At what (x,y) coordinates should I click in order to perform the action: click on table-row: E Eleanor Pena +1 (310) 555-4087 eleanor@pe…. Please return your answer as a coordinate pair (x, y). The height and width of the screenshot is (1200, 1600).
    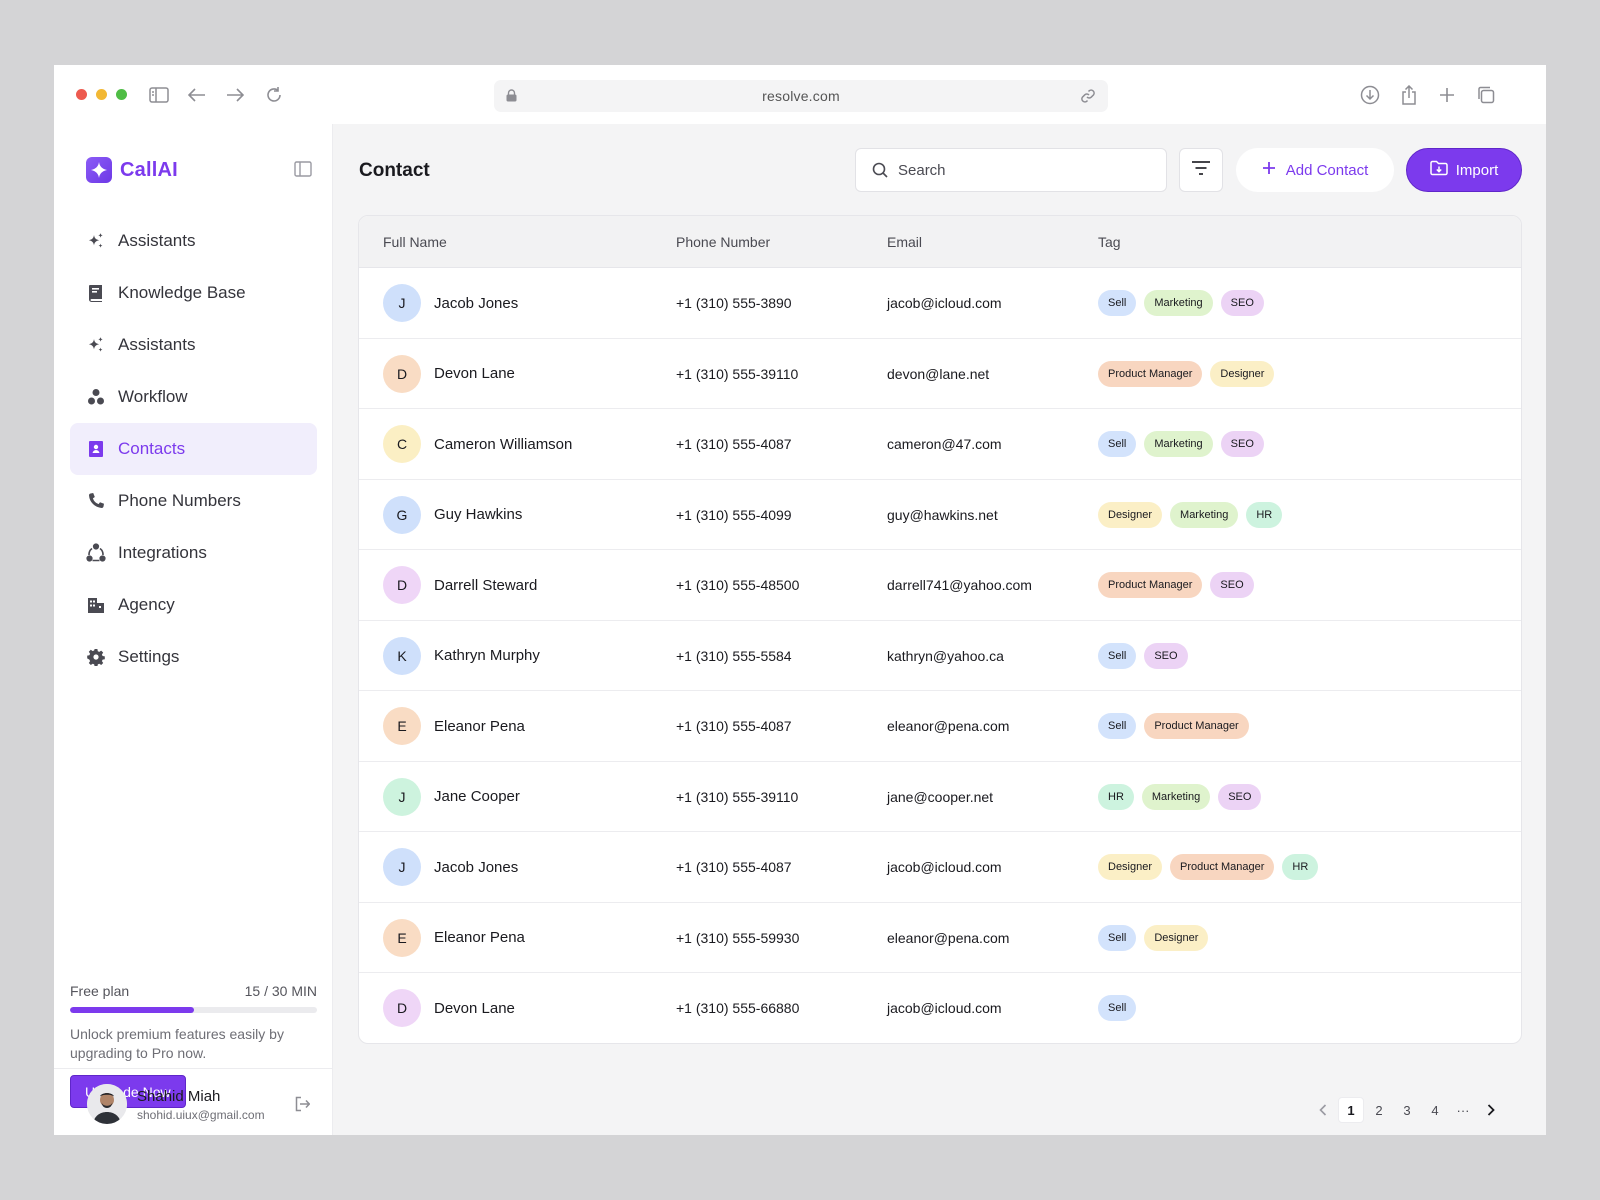
    Looking at the image, I should click on (940, 726).